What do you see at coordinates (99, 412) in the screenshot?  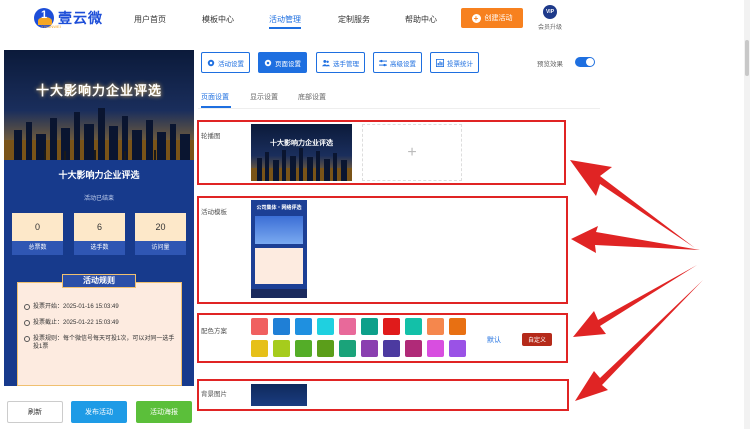 I see `publish-activity-button: 发布活动` at bounding box center [99, 412].